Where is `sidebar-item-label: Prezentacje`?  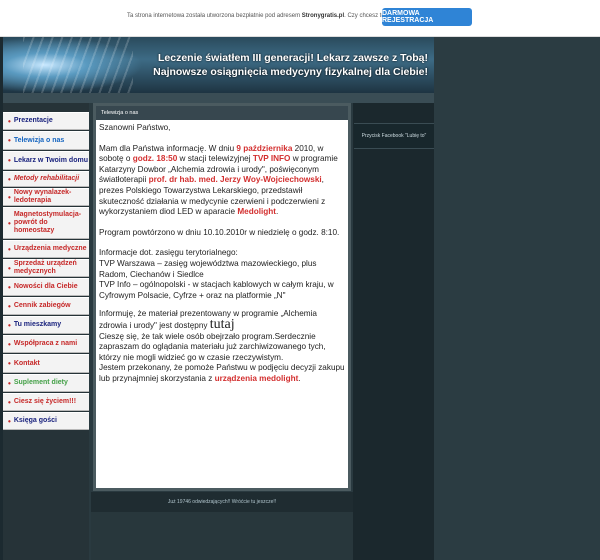 sidebar-item-label: Prezentacje is located at coordinates (33, 120).